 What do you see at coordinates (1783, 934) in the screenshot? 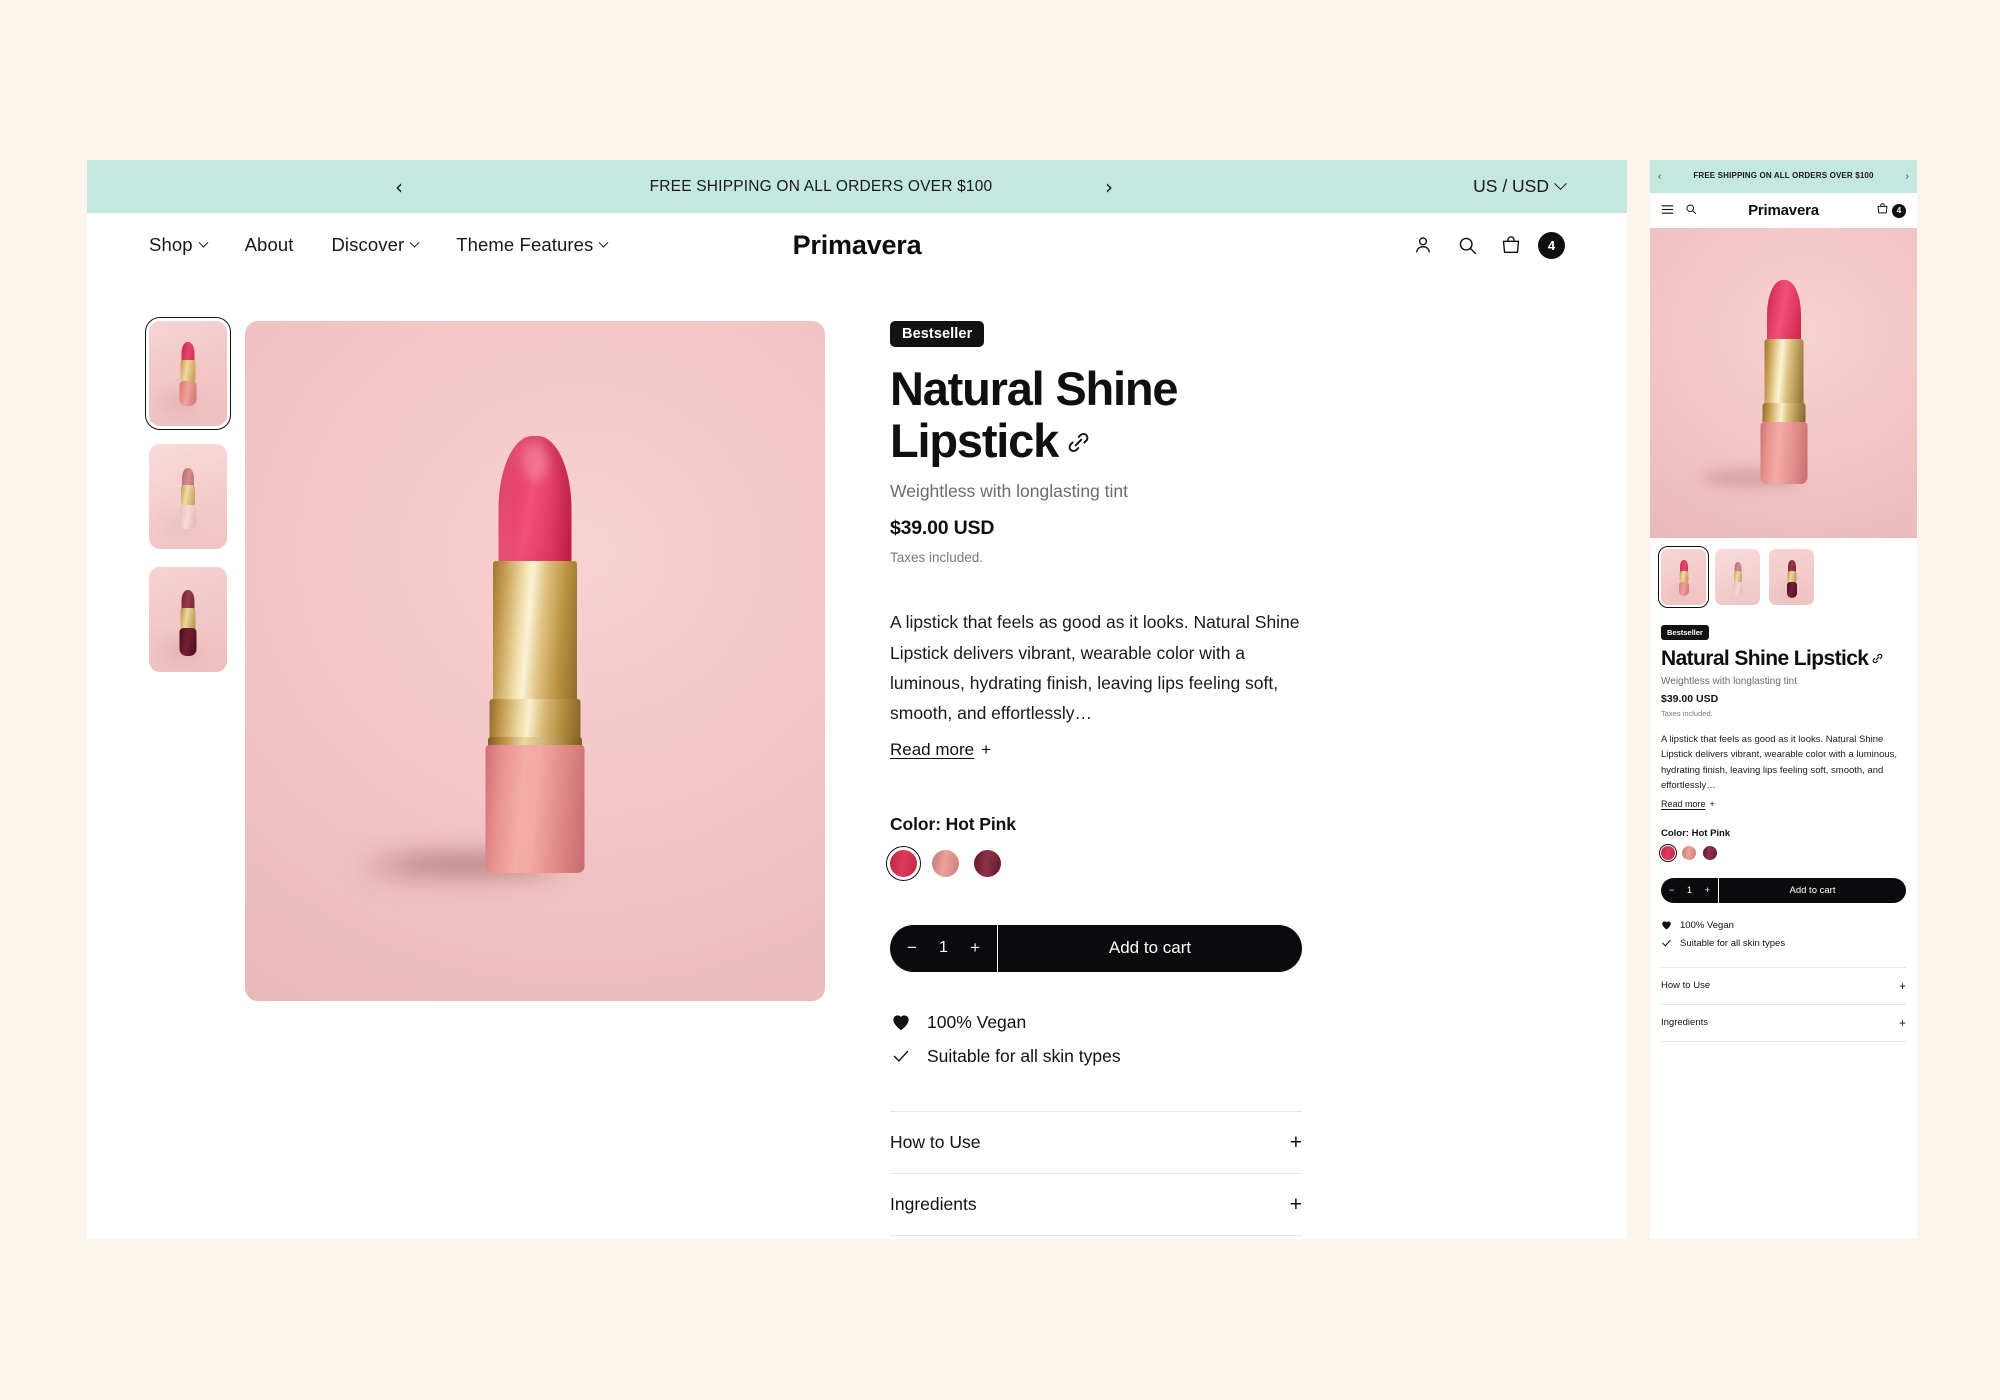
I see `mobile-product-features: 100% Vegan Suitable for all skin types` at bounding box center [1783, 934].